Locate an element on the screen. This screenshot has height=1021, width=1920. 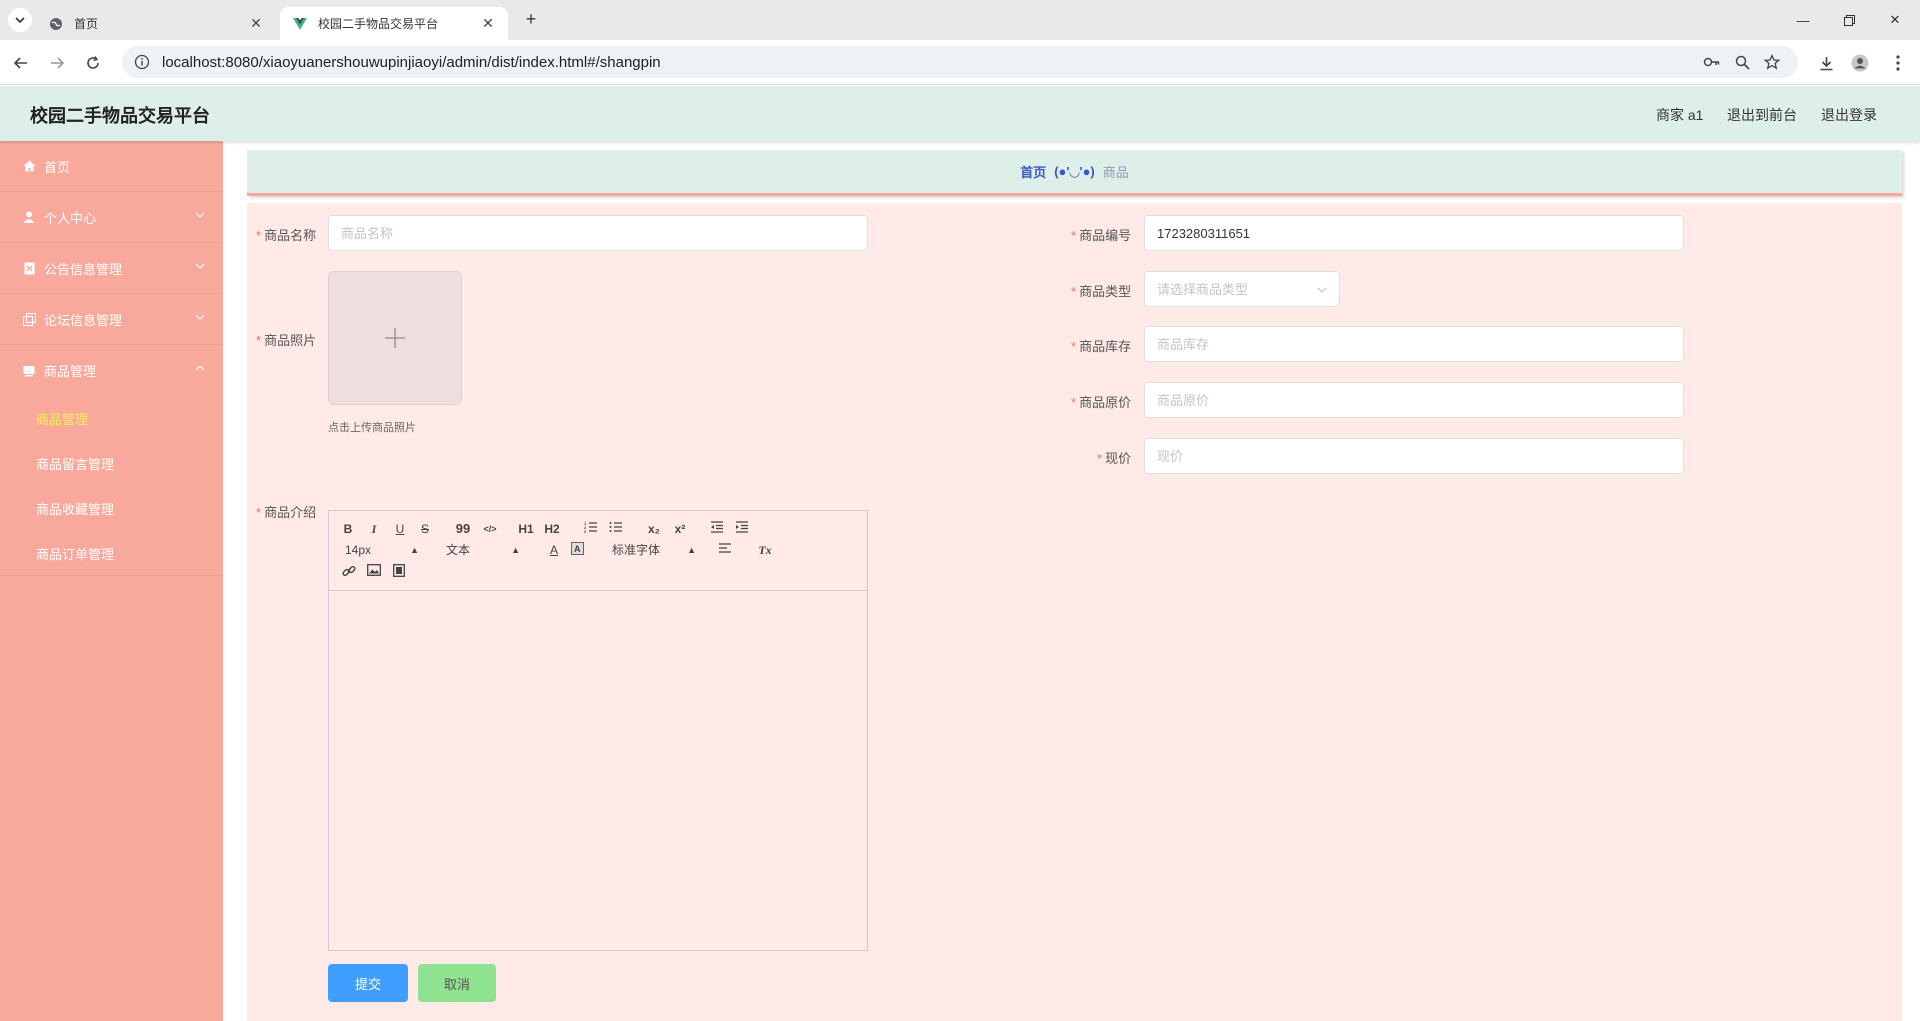
back-icon is located at coordinates (21, 63).